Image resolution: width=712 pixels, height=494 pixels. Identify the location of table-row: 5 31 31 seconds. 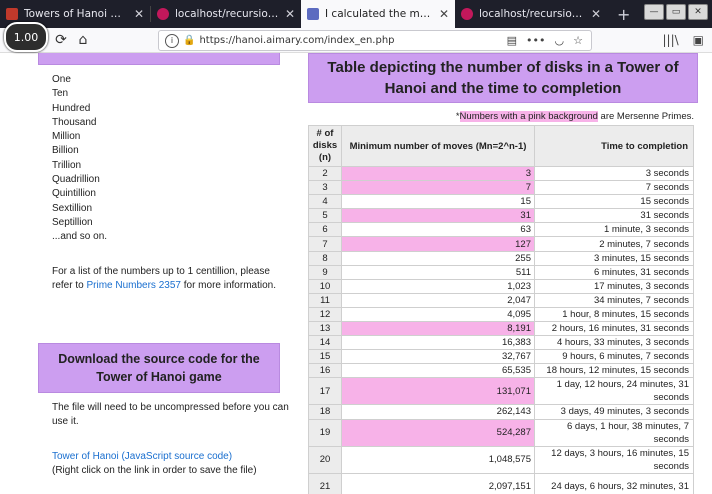
(501, 216).